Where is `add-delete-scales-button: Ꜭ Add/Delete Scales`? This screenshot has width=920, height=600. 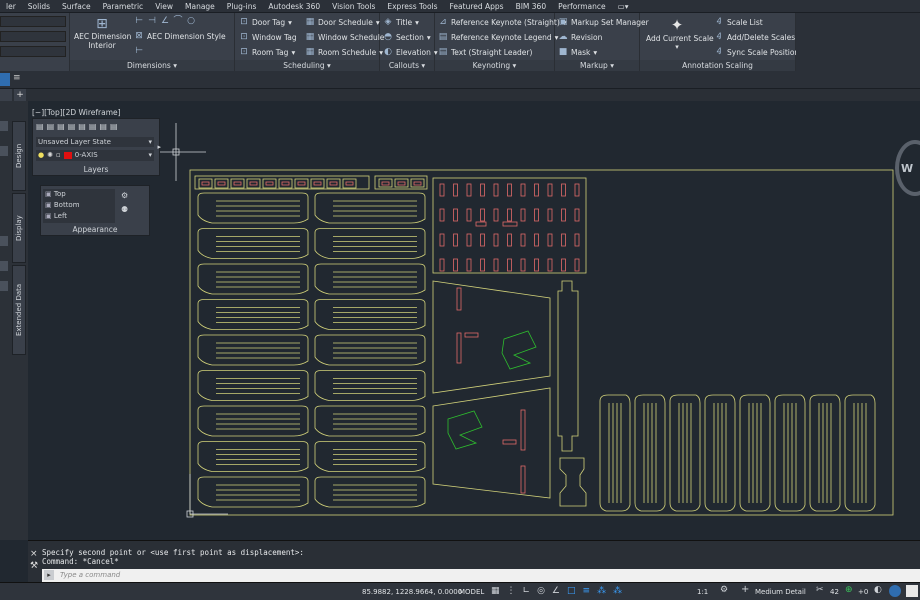
add-delete-scales-button: Ꜭ Add/Delete Scales is located at coordinates (755, 37).